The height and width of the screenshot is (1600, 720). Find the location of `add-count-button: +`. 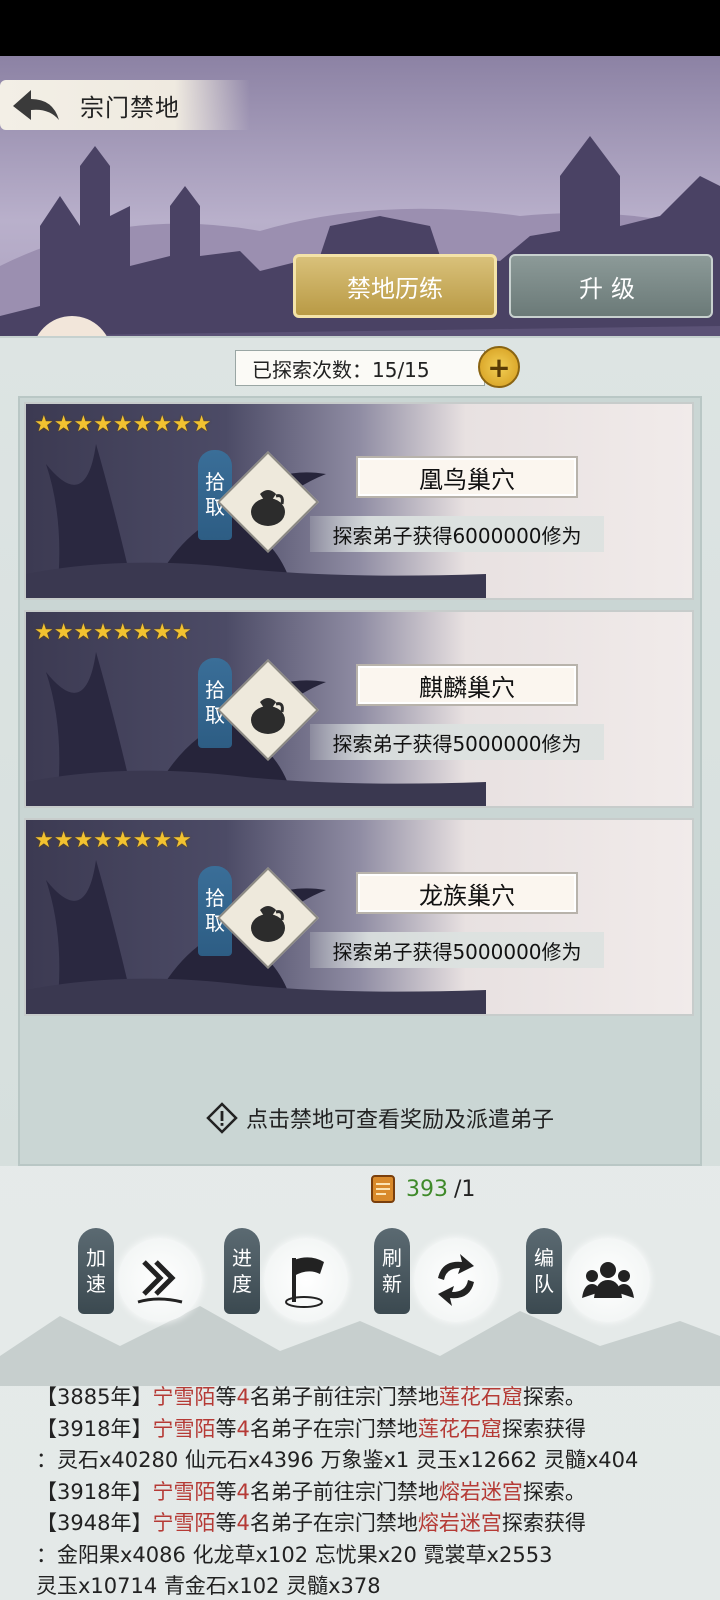

add-count-button: + is located at coordinates (499, 367).